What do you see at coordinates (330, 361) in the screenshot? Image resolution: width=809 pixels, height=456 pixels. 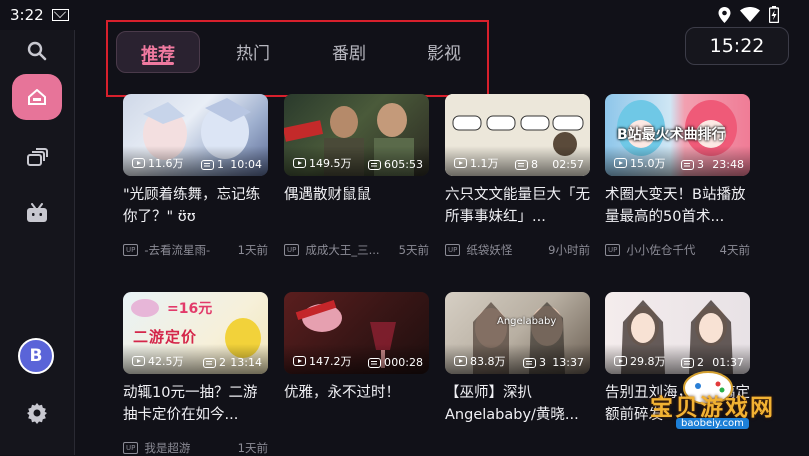 I see `view-count-text: 147.2万` at bounding box center [330, 361].